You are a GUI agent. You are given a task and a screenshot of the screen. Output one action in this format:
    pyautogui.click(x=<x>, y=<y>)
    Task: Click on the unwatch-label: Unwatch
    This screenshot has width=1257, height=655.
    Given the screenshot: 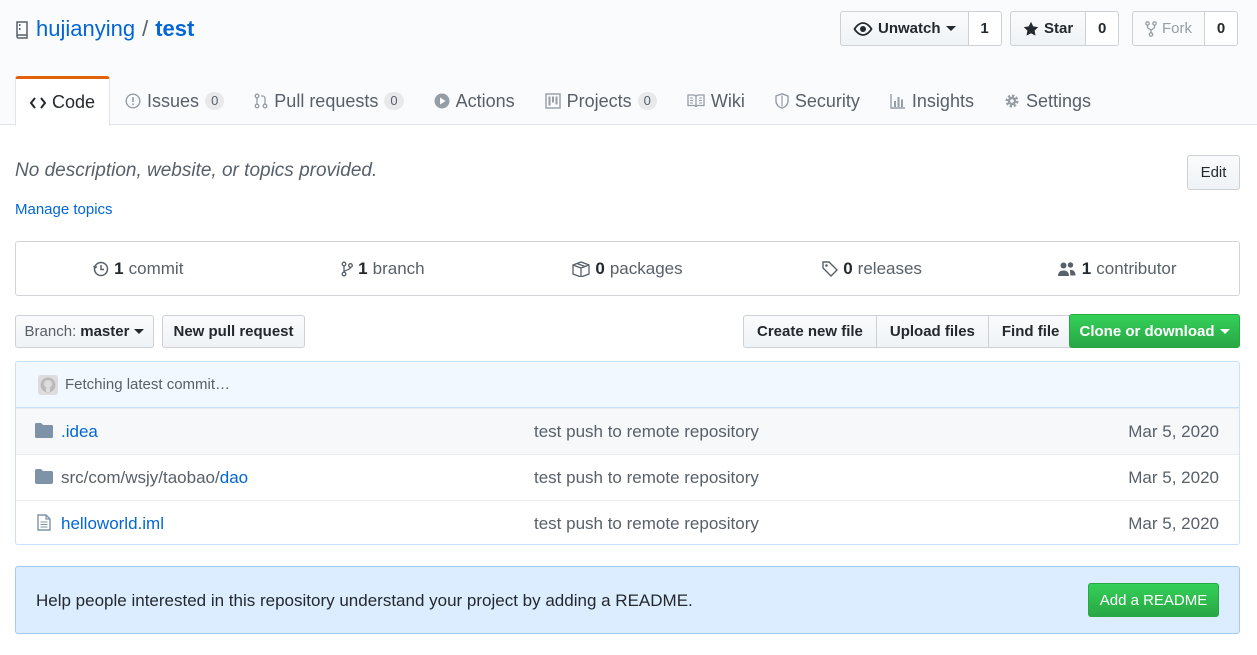 What is the action you would take?
    pyautogui.click(x=909, y=28)
    